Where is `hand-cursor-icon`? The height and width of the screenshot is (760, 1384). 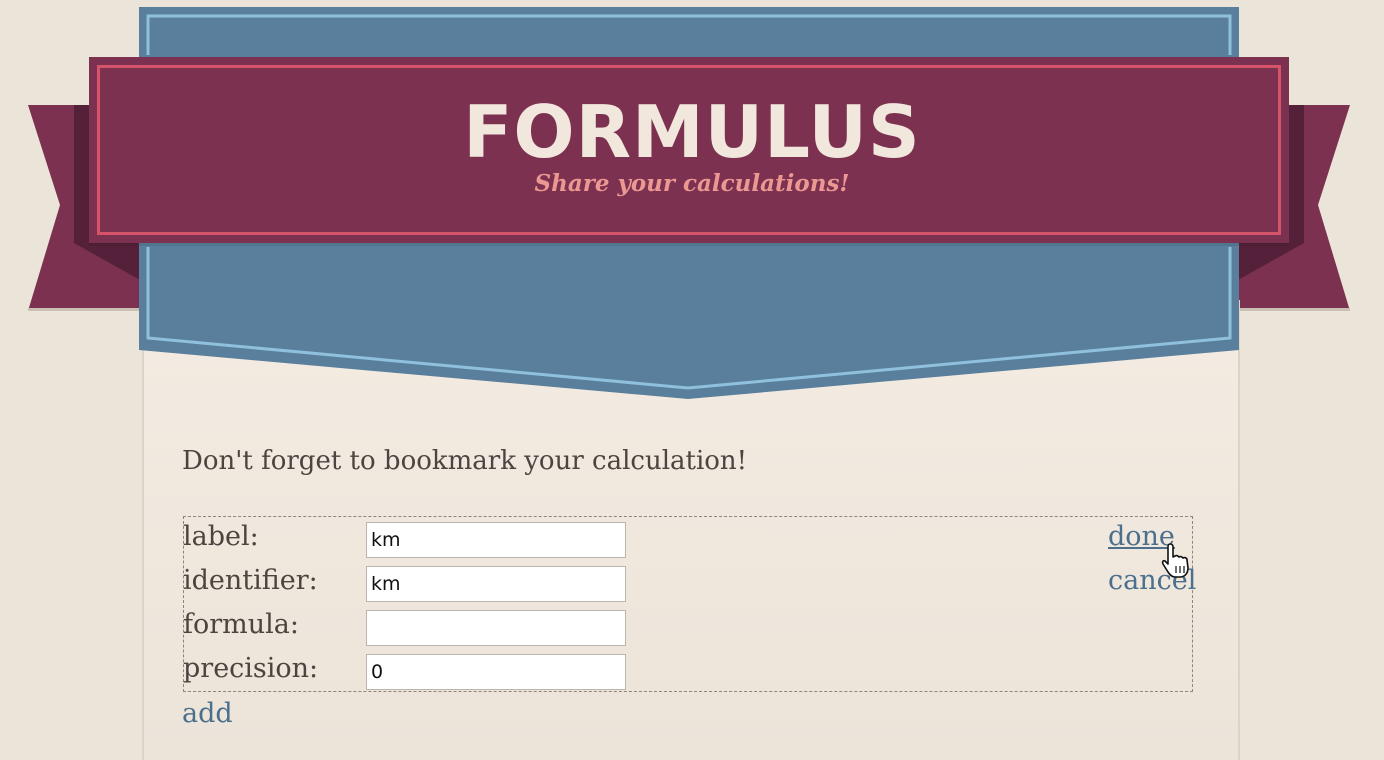 hand-cursor-icon is located at coordinates (1177, 563).